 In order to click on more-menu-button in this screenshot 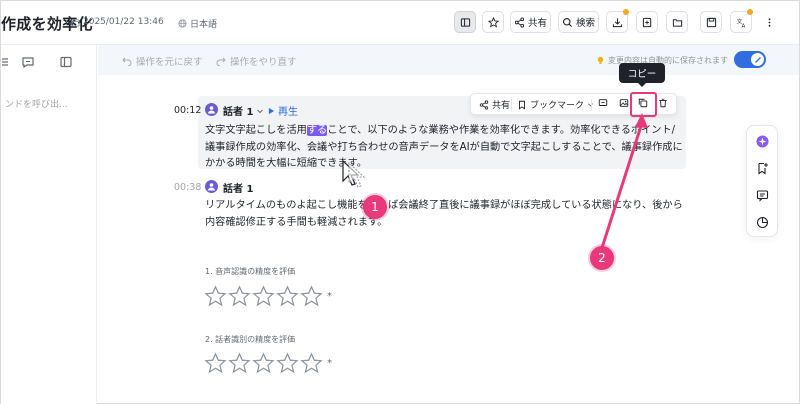, I will do `click(769, 22)`.